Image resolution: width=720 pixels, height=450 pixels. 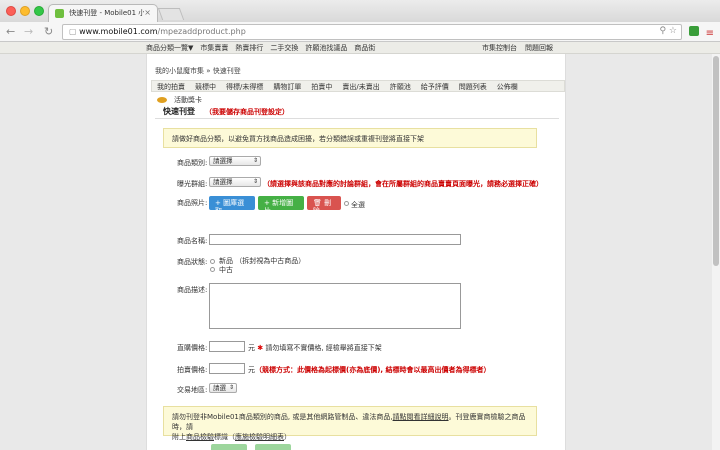 What do you see at coordinates (473, 87) in the screenshot?
I see `tab-questions: 問題列表` at bounding box center [473, 87].